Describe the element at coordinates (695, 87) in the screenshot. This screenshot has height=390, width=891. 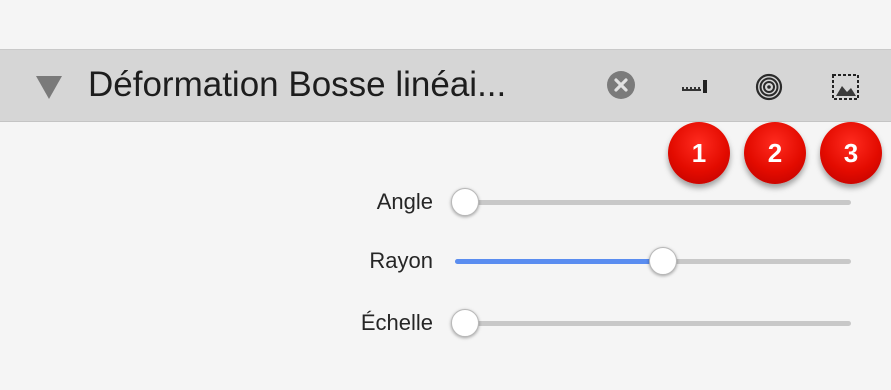
I see `ruler-icon` at that location.